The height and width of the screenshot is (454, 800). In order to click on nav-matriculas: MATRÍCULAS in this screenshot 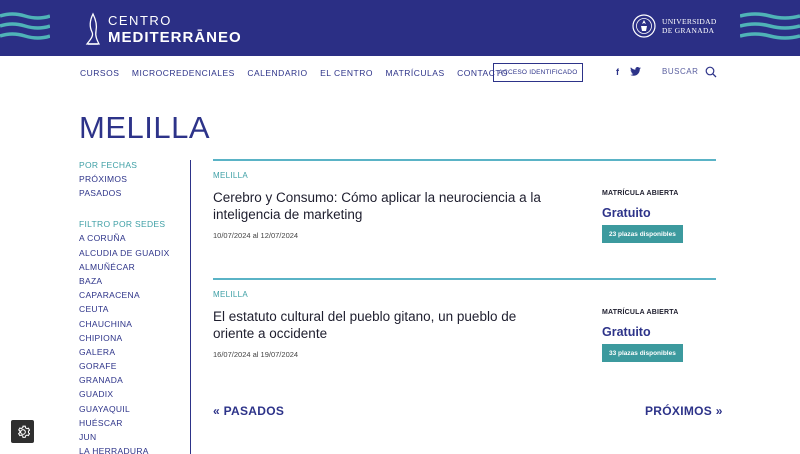, I will do `click(414, 73)`.